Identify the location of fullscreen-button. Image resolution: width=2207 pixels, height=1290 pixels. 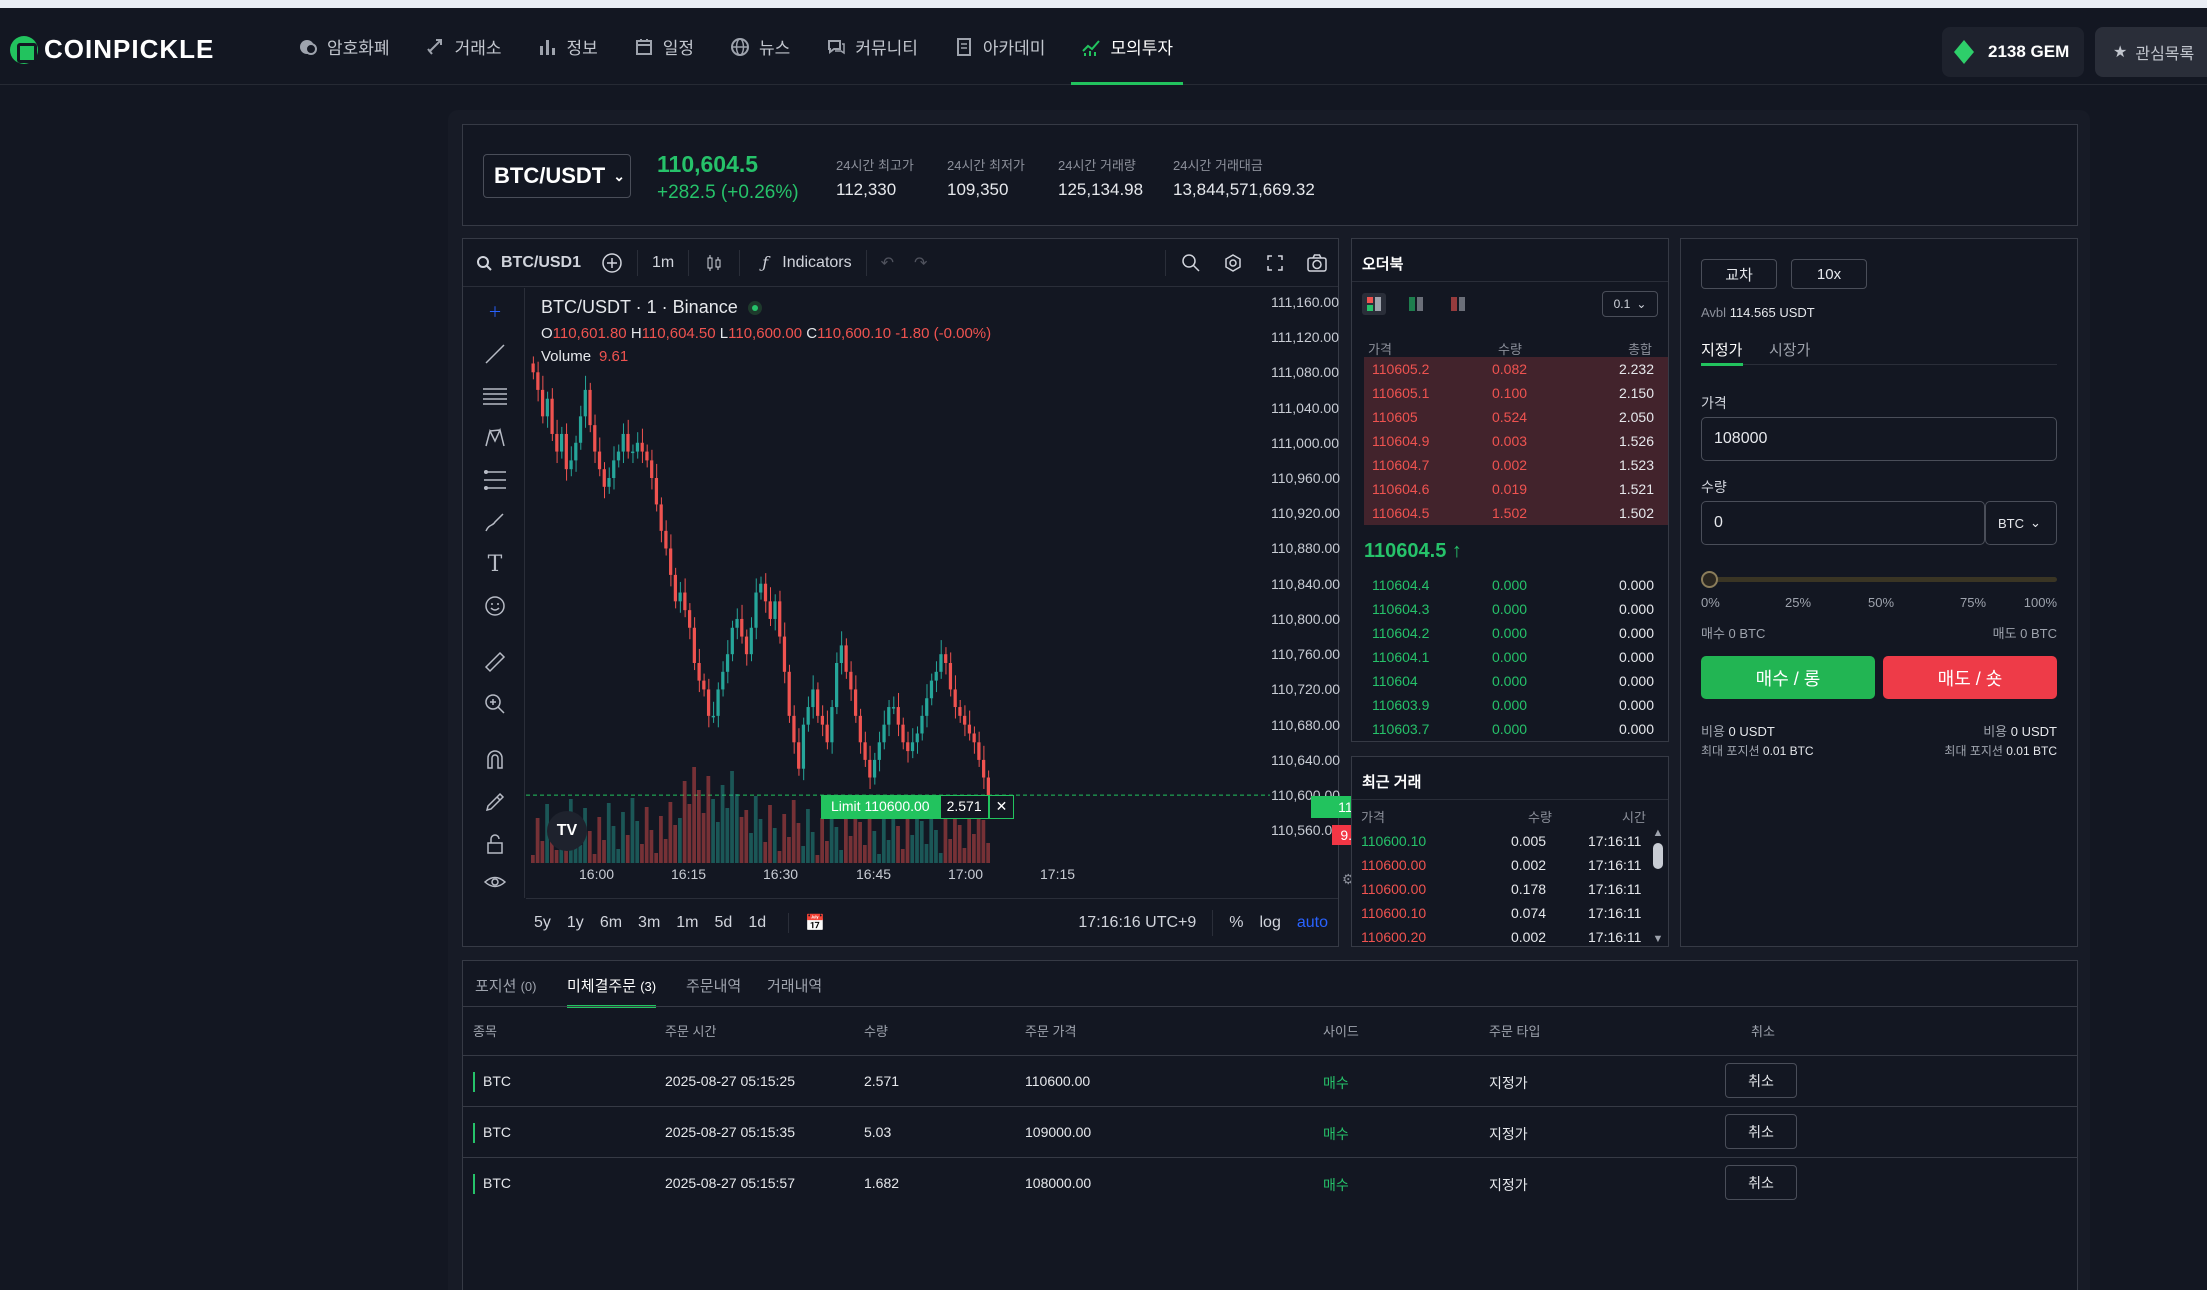
(1275, 263).